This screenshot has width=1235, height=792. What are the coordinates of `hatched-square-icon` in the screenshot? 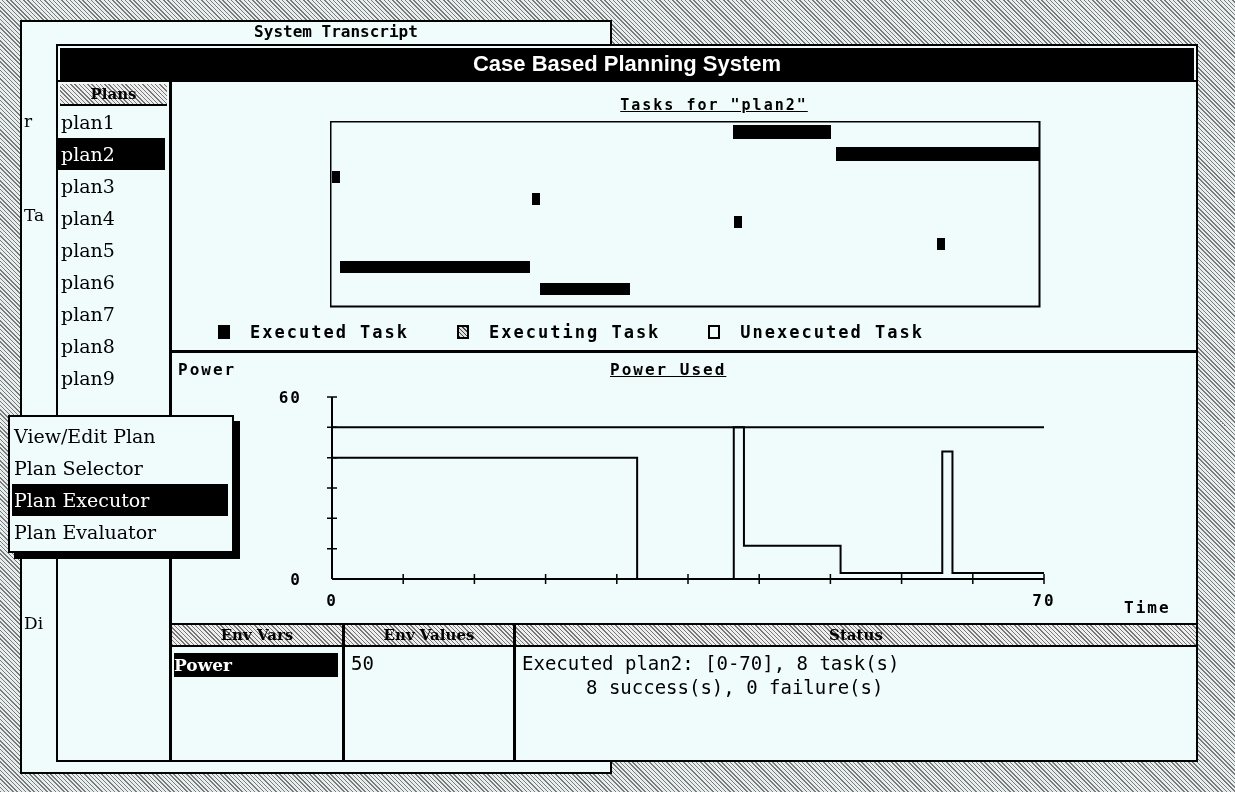 It's located at (463, 332).